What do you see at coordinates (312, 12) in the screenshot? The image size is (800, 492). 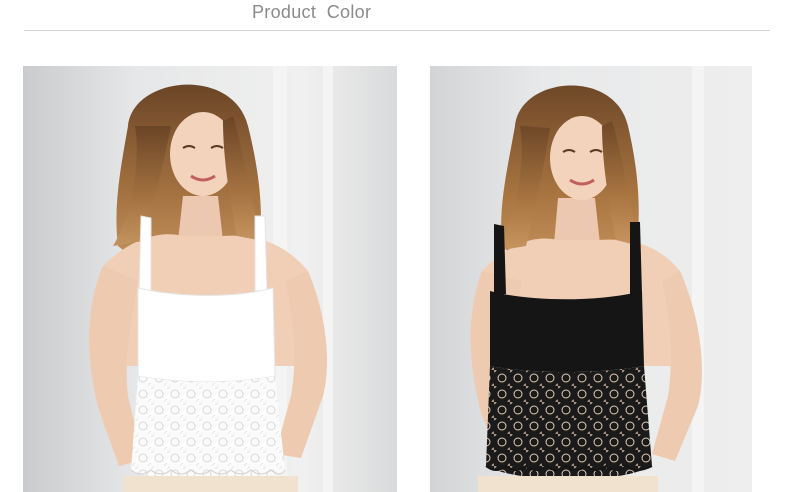 I see `section-title: Product Color` at bounding box center [312, 12].